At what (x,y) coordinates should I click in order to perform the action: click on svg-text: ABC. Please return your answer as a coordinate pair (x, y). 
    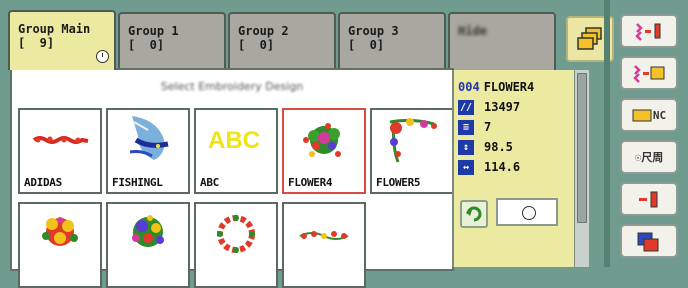
    Looking at the image, I should click on (234, 140).